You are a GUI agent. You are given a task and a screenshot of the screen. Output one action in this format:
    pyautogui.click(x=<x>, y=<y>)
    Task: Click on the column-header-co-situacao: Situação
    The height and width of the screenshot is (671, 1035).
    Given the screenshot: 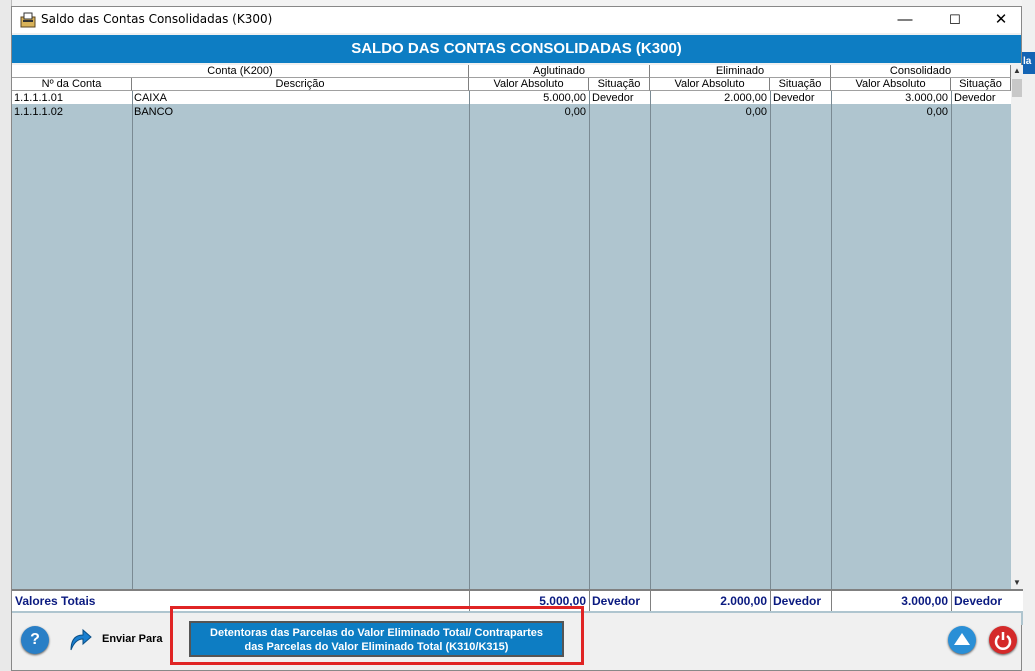 What is the action you would take?
    pyautogui.click(x=981, y=84)
    